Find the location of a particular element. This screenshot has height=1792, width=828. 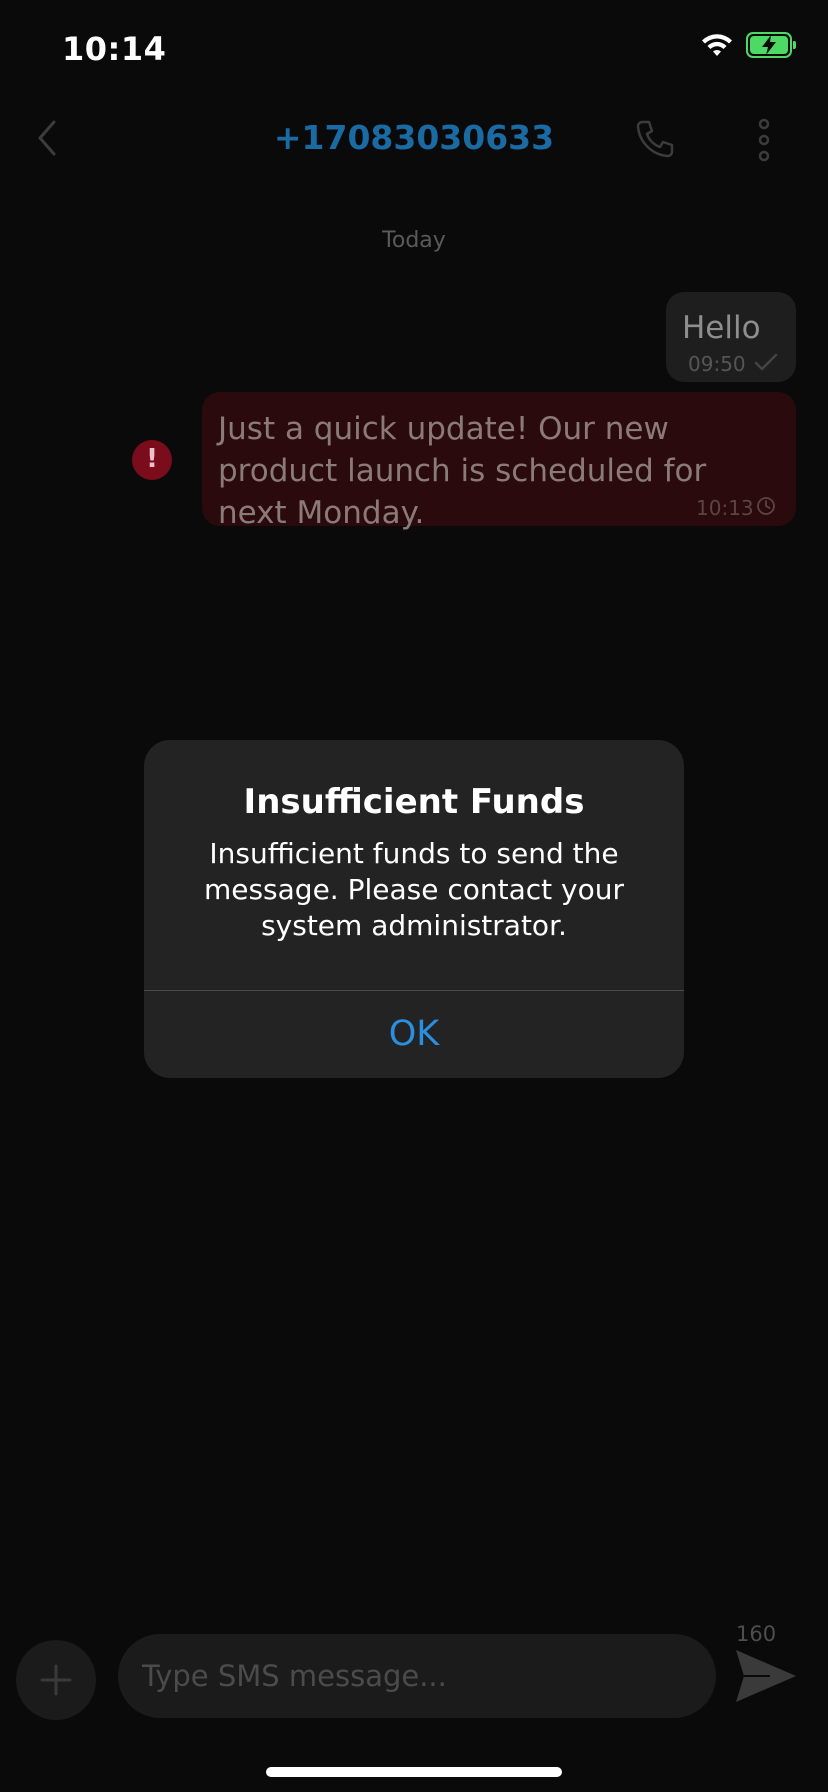

message-time: 10:13 is located at coordinates (725, 508).